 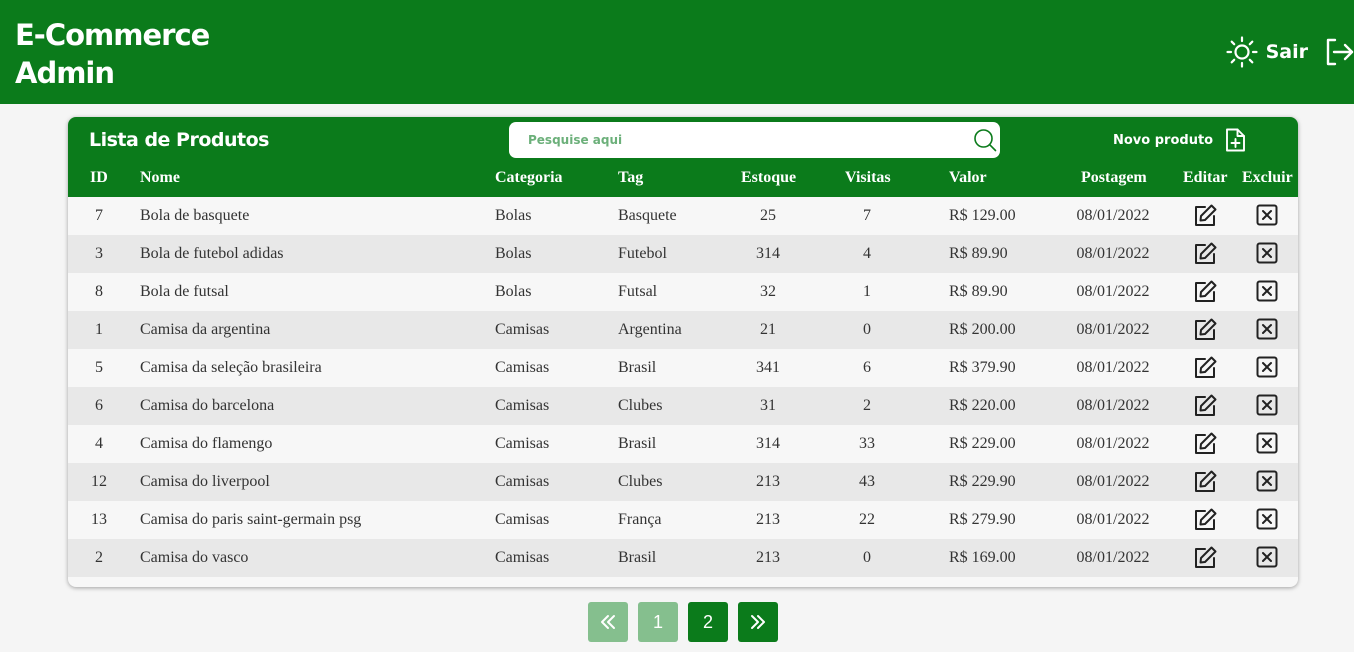 What do you see at coordinates (768, 329) in the screenshot?
I see `cell-estoque: 21` at bounding box center [768, 329].